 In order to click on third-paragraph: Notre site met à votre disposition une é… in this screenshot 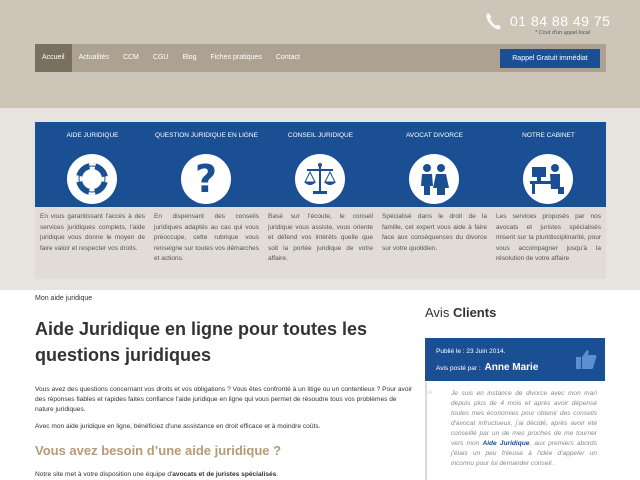, I will do `click(225, 475)`.